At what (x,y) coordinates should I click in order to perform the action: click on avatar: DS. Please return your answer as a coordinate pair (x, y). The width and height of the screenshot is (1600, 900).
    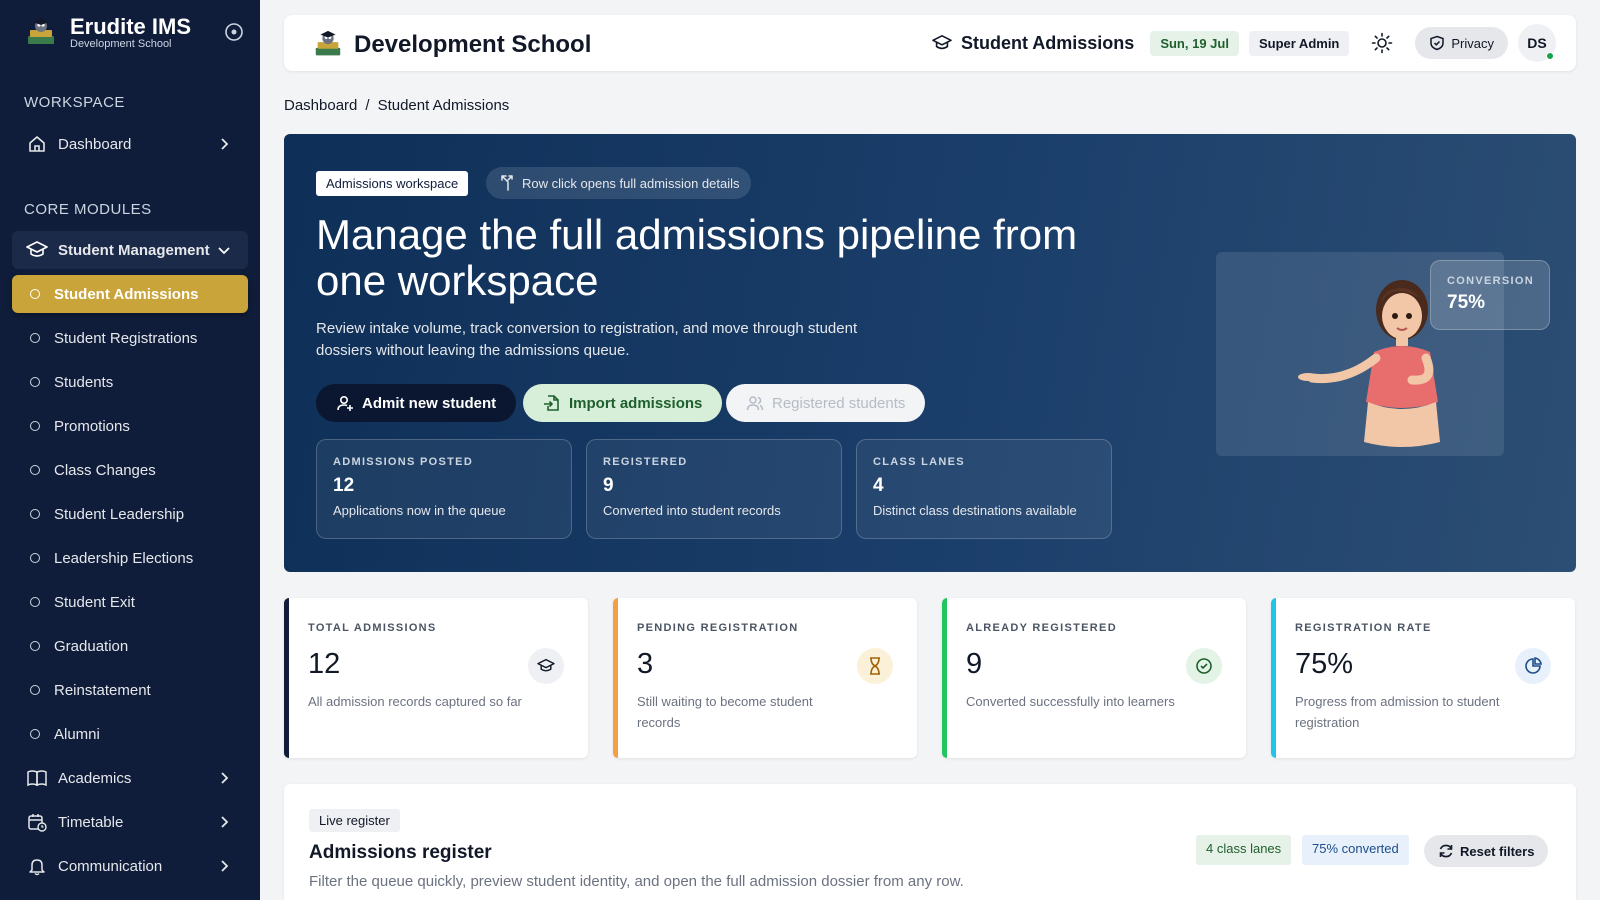
    Looking at the image, I should click on (1537, 43).